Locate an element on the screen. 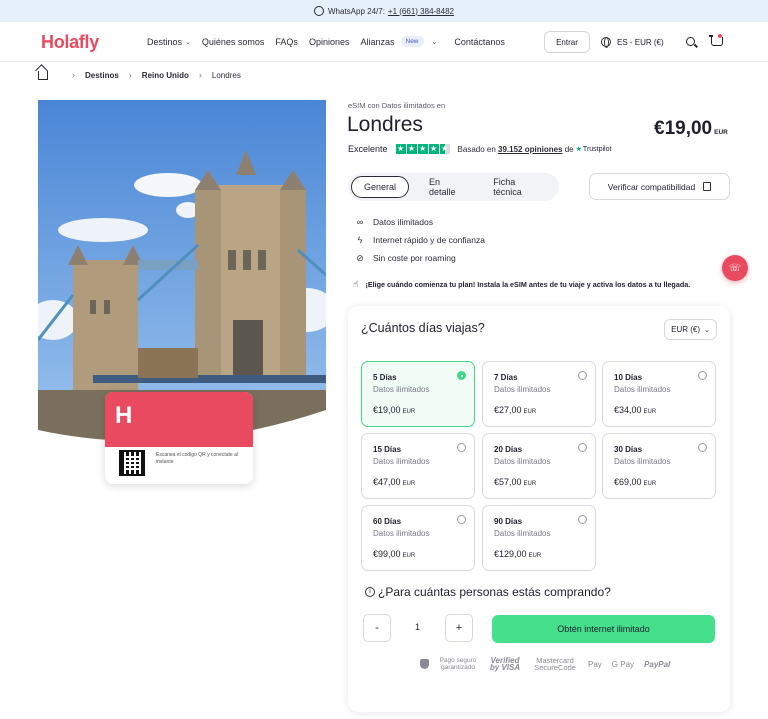 The image size is (768, 719). tab-general: General is located at coordinates (380, 187).